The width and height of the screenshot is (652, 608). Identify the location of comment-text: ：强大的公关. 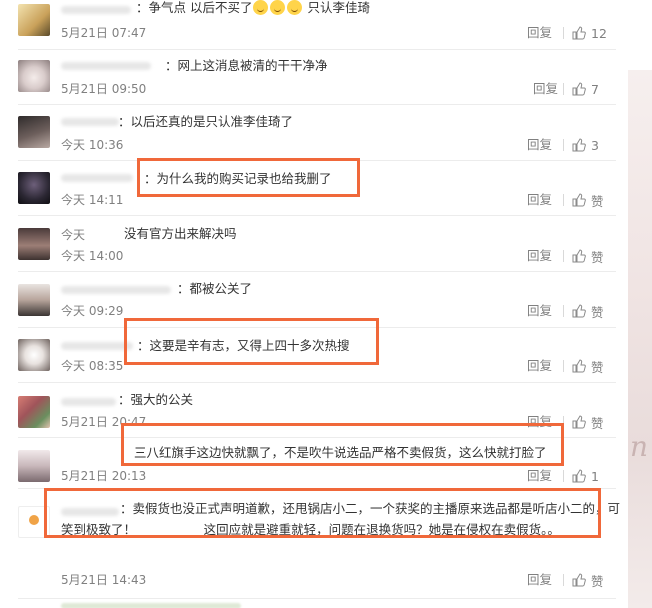
(156, 399).